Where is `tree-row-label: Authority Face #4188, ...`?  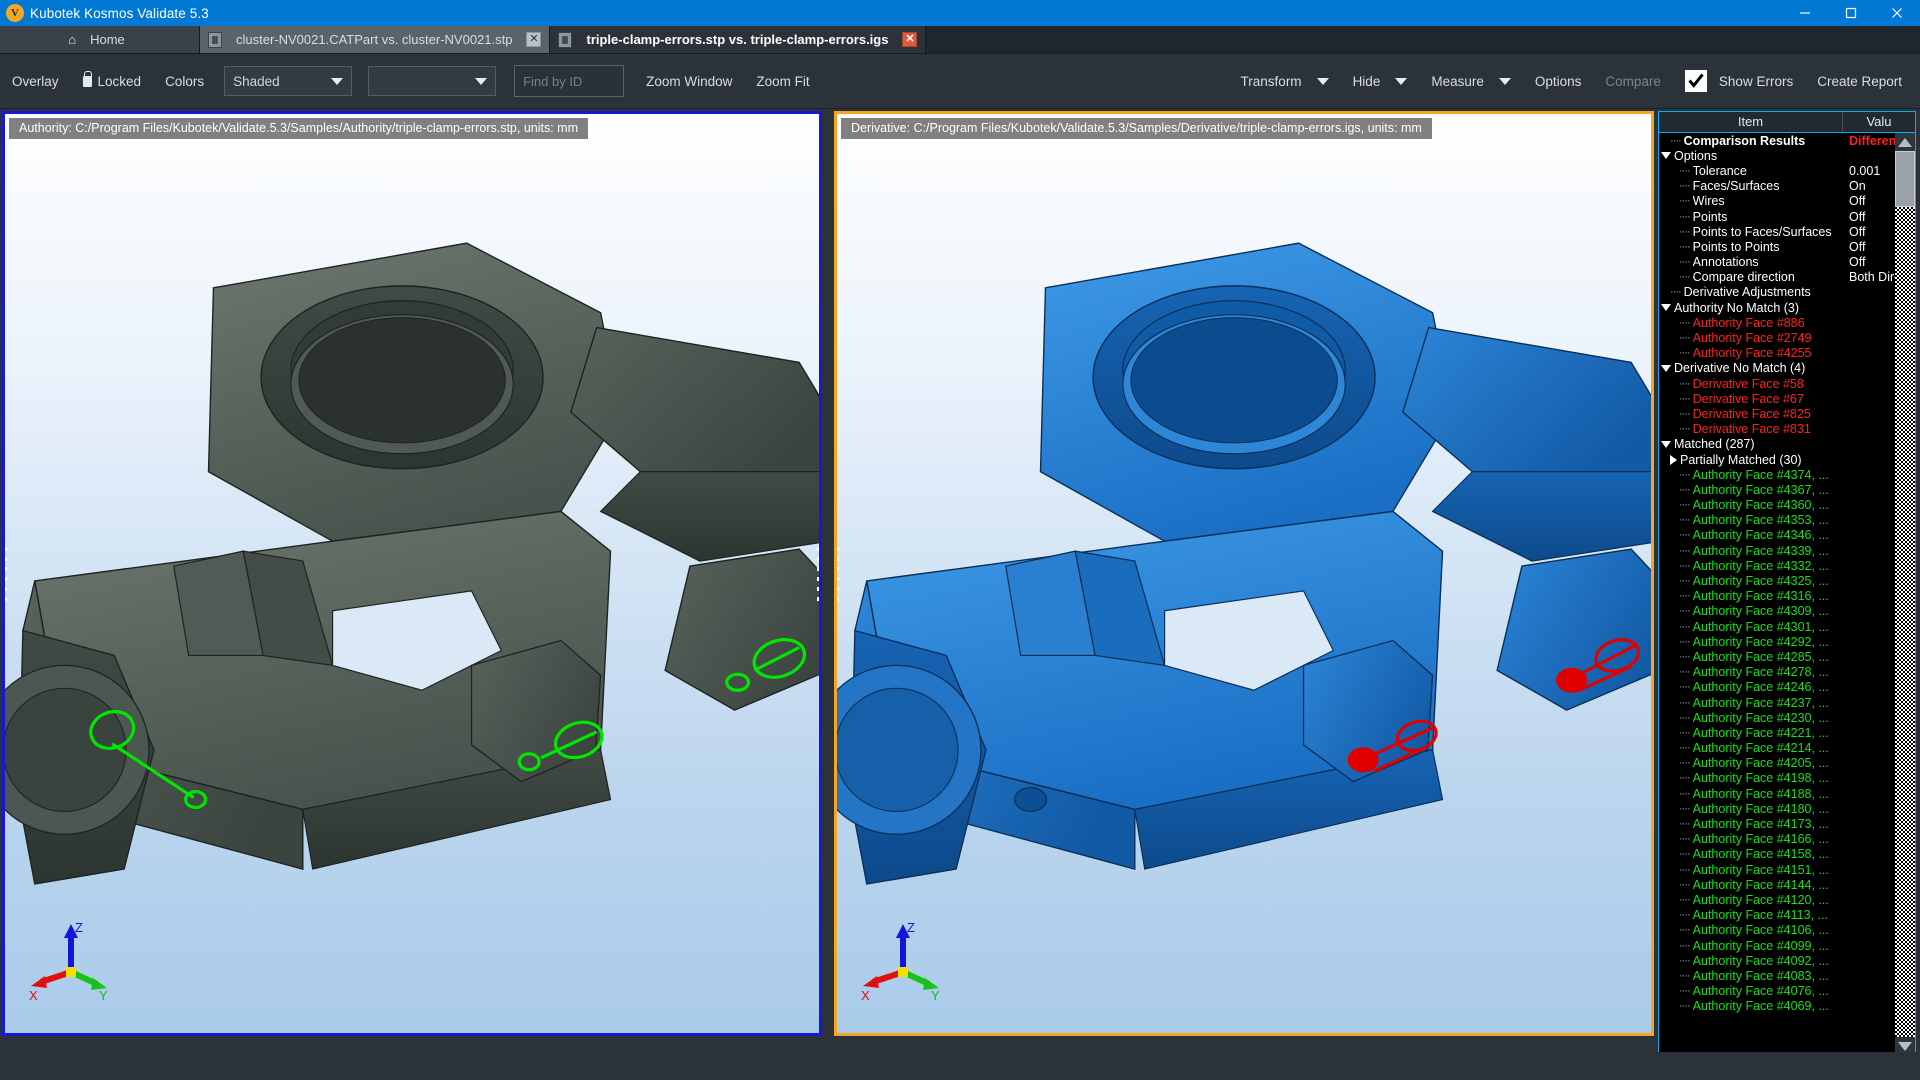 tree-row-label: Authority Face #4188, ... is located at coordinates (1760, 793).